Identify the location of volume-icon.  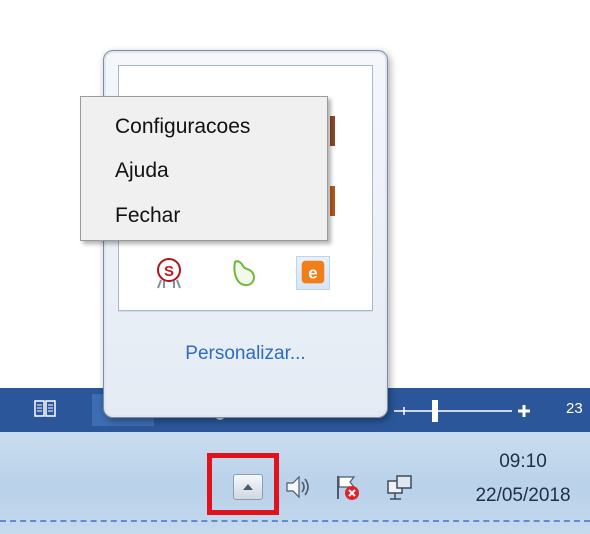
(298, 487).